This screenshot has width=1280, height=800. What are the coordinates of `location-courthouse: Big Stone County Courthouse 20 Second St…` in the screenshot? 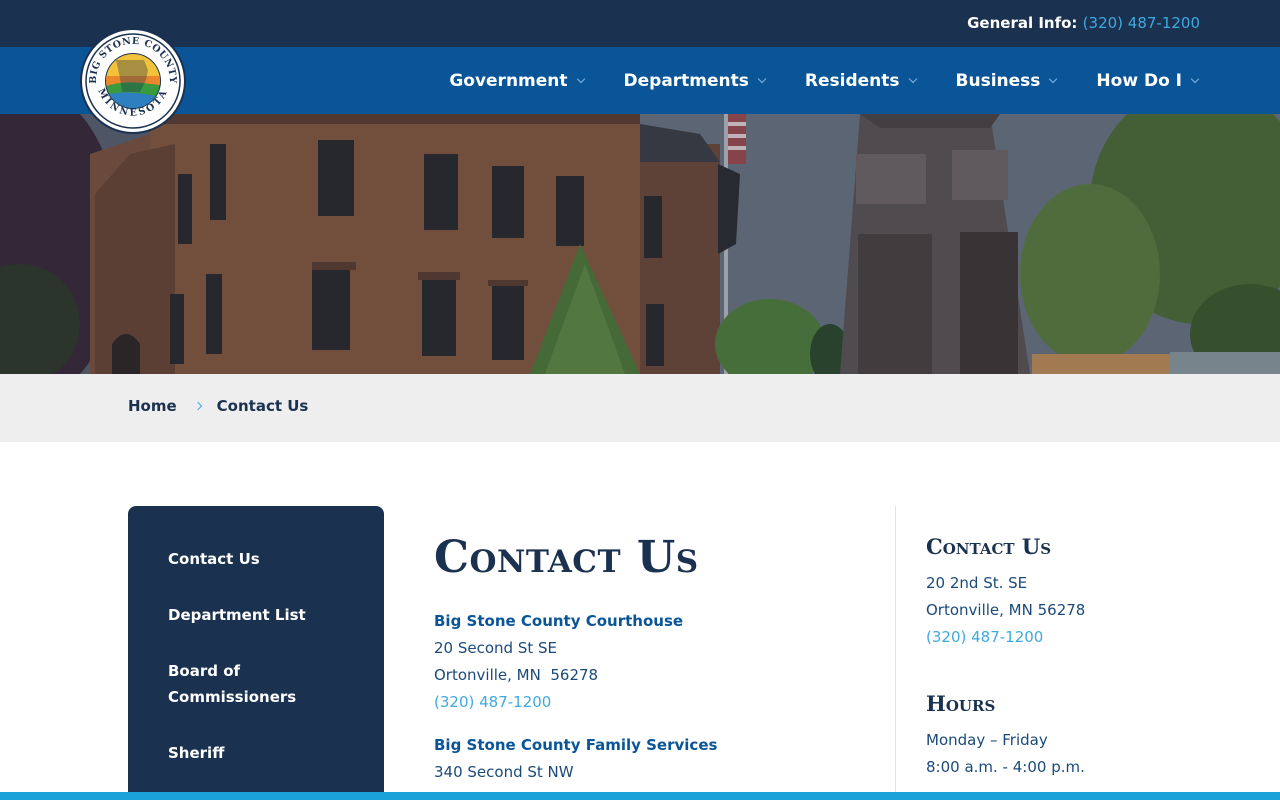 It's located at (649, 662).